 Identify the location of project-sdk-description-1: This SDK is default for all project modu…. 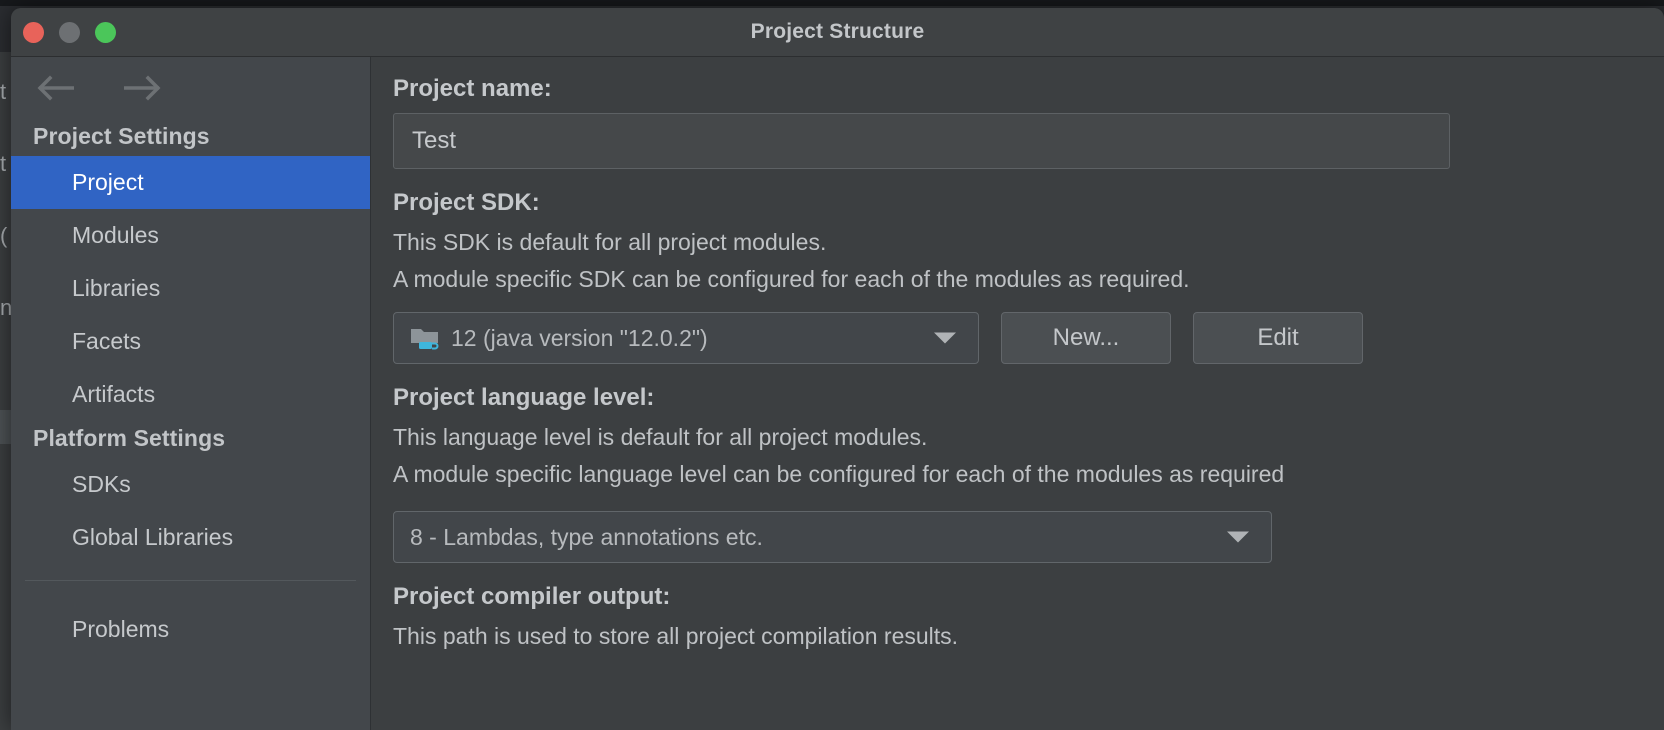
(610, 242).